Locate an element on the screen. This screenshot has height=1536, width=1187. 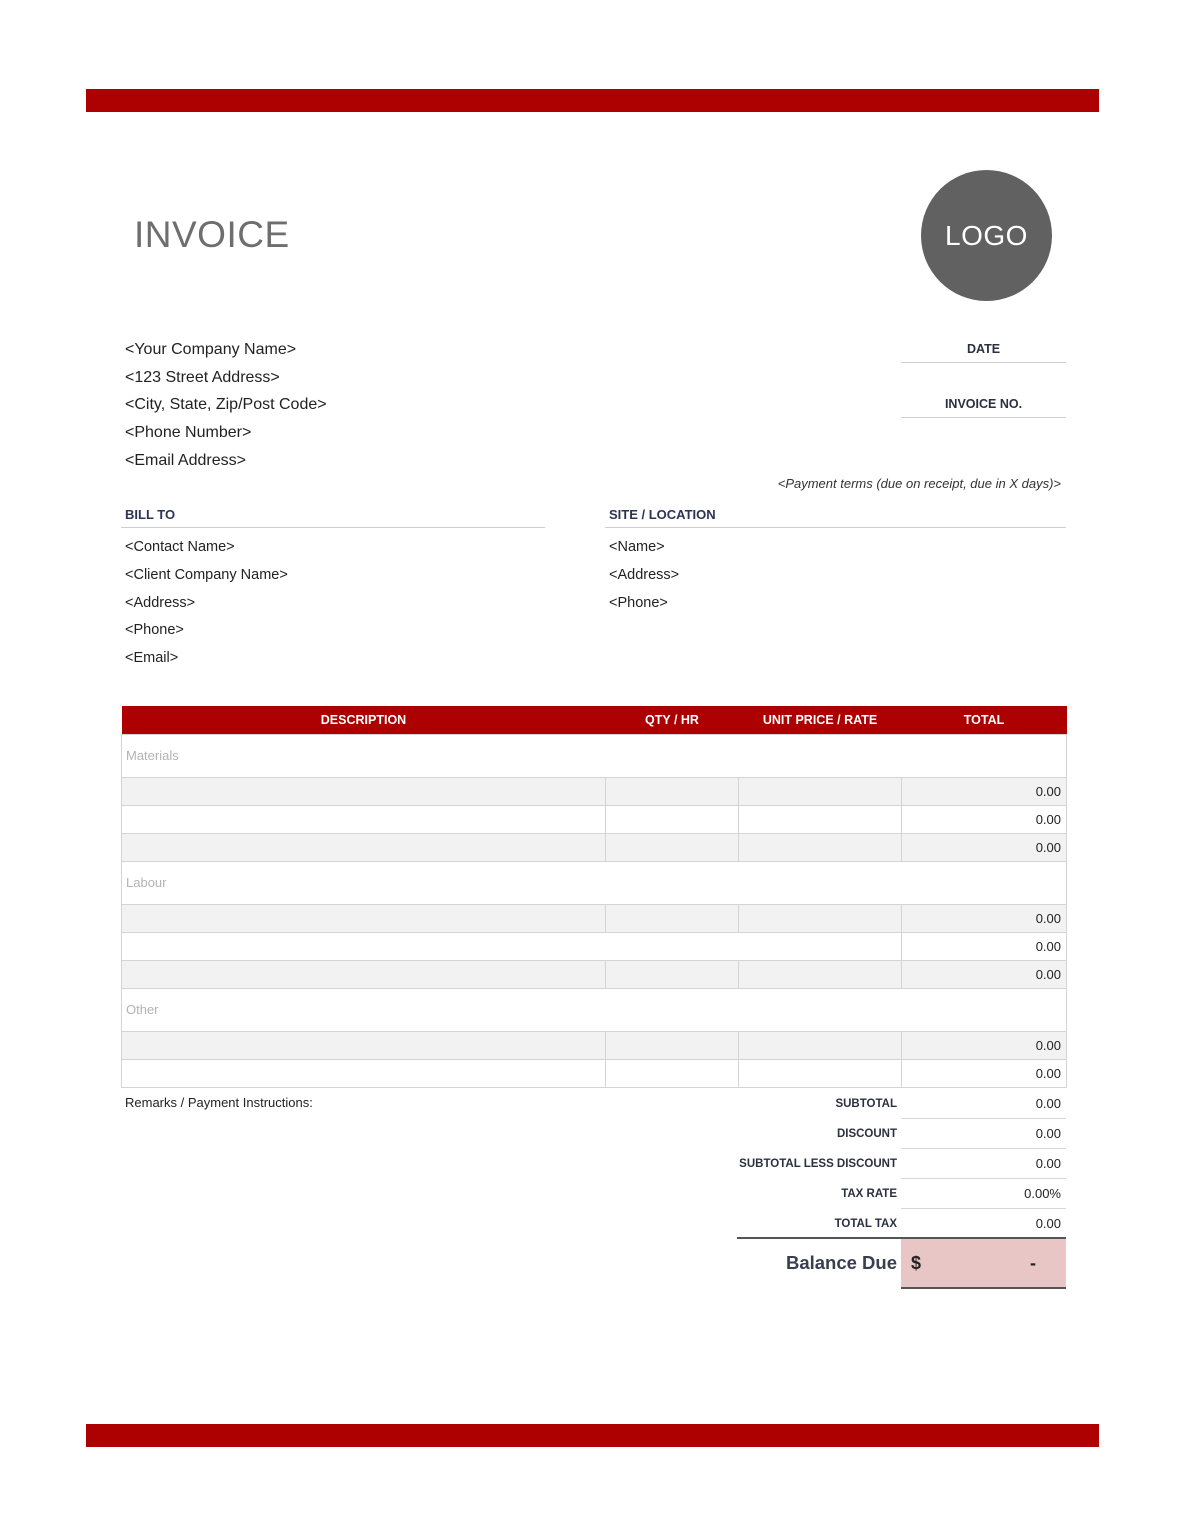
balance-due-label: Balance Due is located at coordinates (841, 1262).